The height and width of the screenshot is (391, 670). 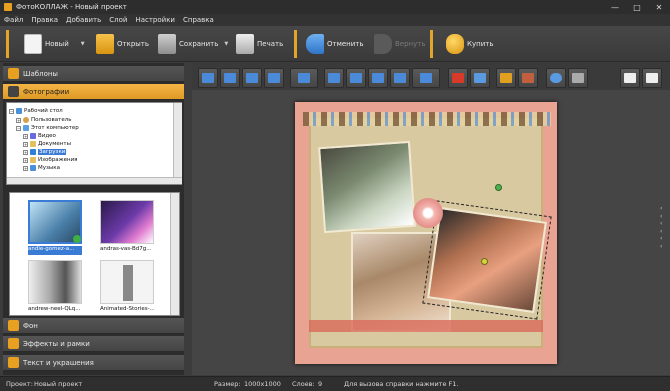 I want to click on align-dropdown, so click(x=304, y=78).